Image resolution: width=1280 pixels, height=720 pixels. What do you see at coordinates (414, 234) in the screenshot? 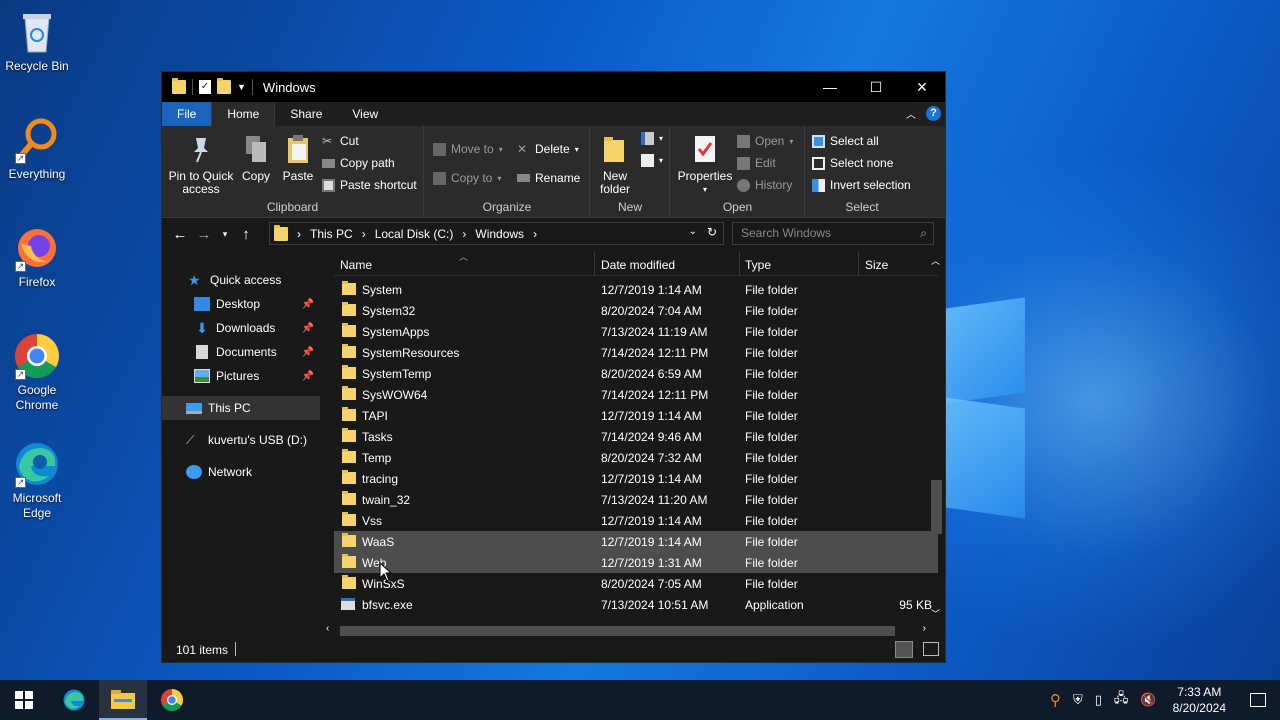
I see `breadcrumb-local-disk: Local Disk (C:)` at bounding box center [414, 234].